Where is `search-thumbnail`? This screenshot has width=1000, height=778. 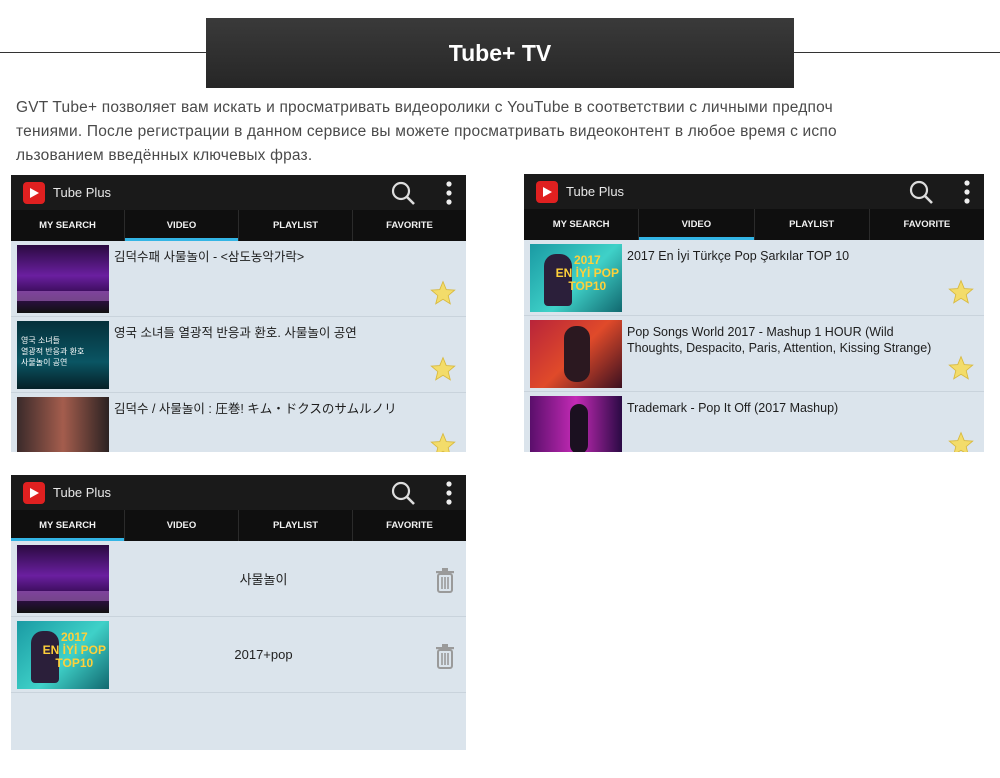 search-thumbnail is located at coordinates (63, 579).